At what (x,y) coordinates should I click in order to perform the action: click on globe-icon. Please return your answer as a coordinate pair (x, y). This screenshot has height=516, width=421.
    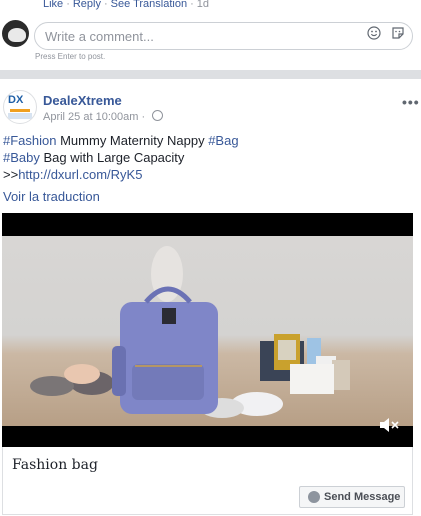
    Looking at the image, I should click on (158, 115).